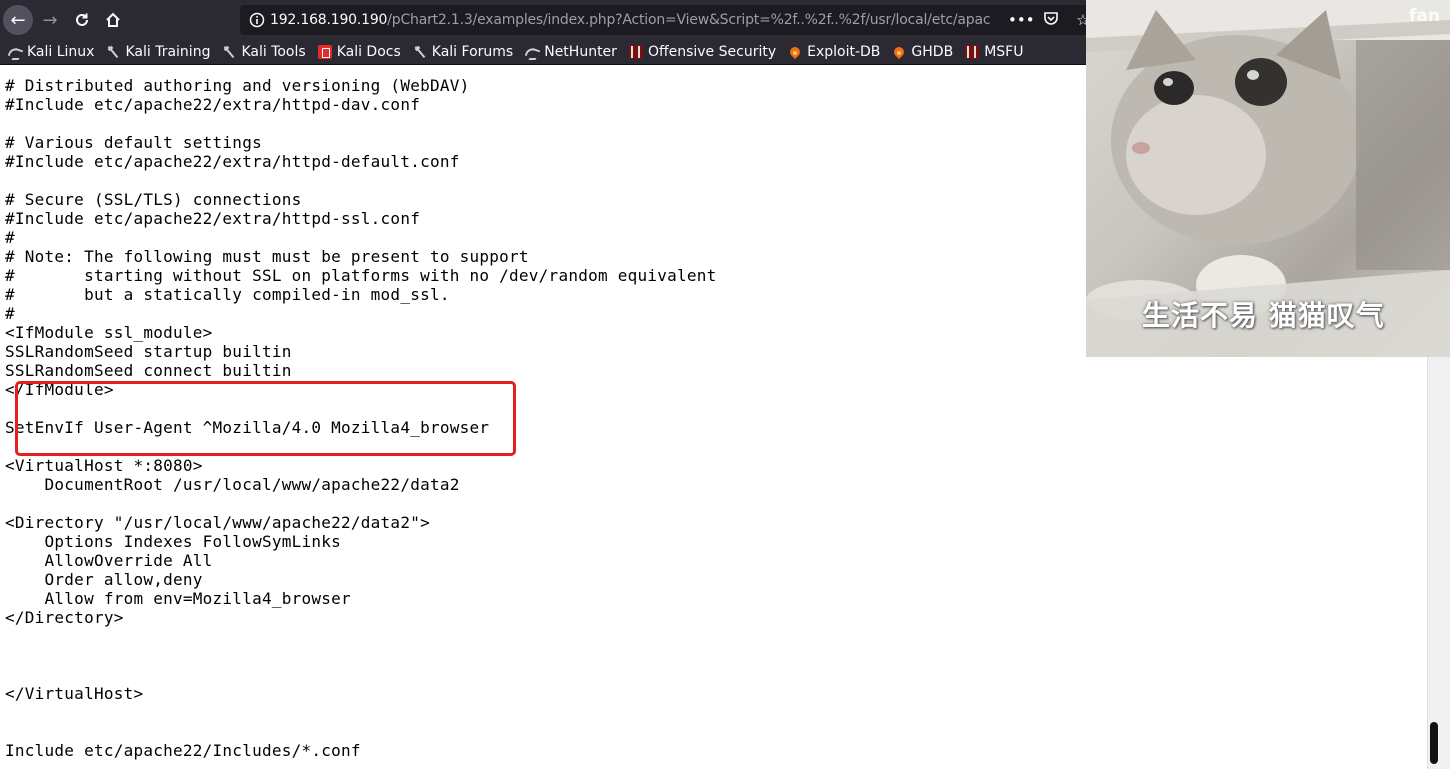 This screenshot has width=1450, height=769. I want to click on bookmark-msfu: MSFU, so click(994, 52).